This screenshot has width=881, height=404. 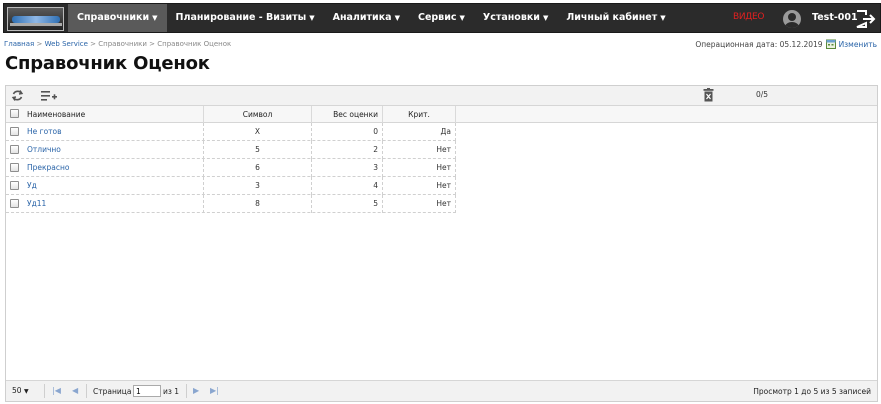 What do you see at coordinates (113, 114) in the screenshot?
I see `column-header-name: Наименование` at bounding box center [113, 114].